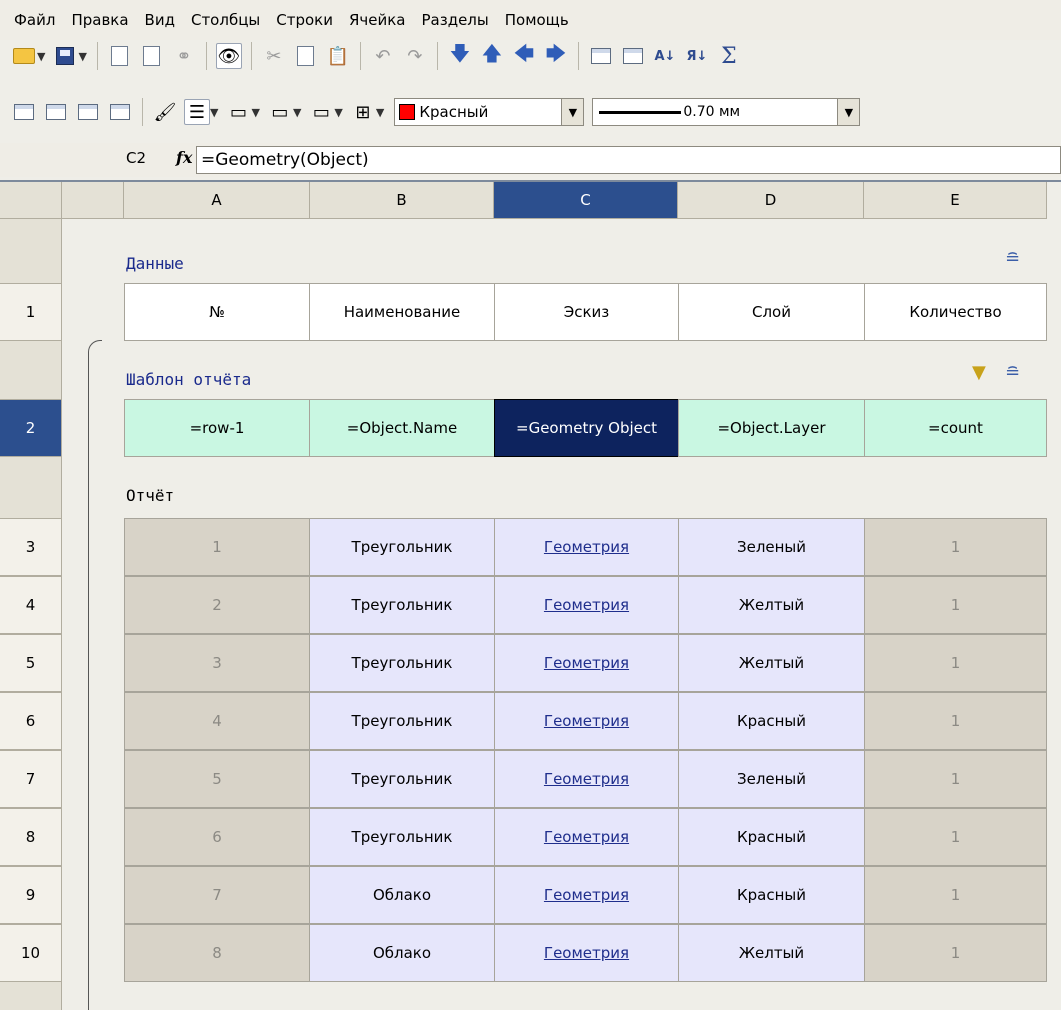 This screenshot has height=1010, width=1061. I want to click on merge-cells-icon, so click(88, 112).